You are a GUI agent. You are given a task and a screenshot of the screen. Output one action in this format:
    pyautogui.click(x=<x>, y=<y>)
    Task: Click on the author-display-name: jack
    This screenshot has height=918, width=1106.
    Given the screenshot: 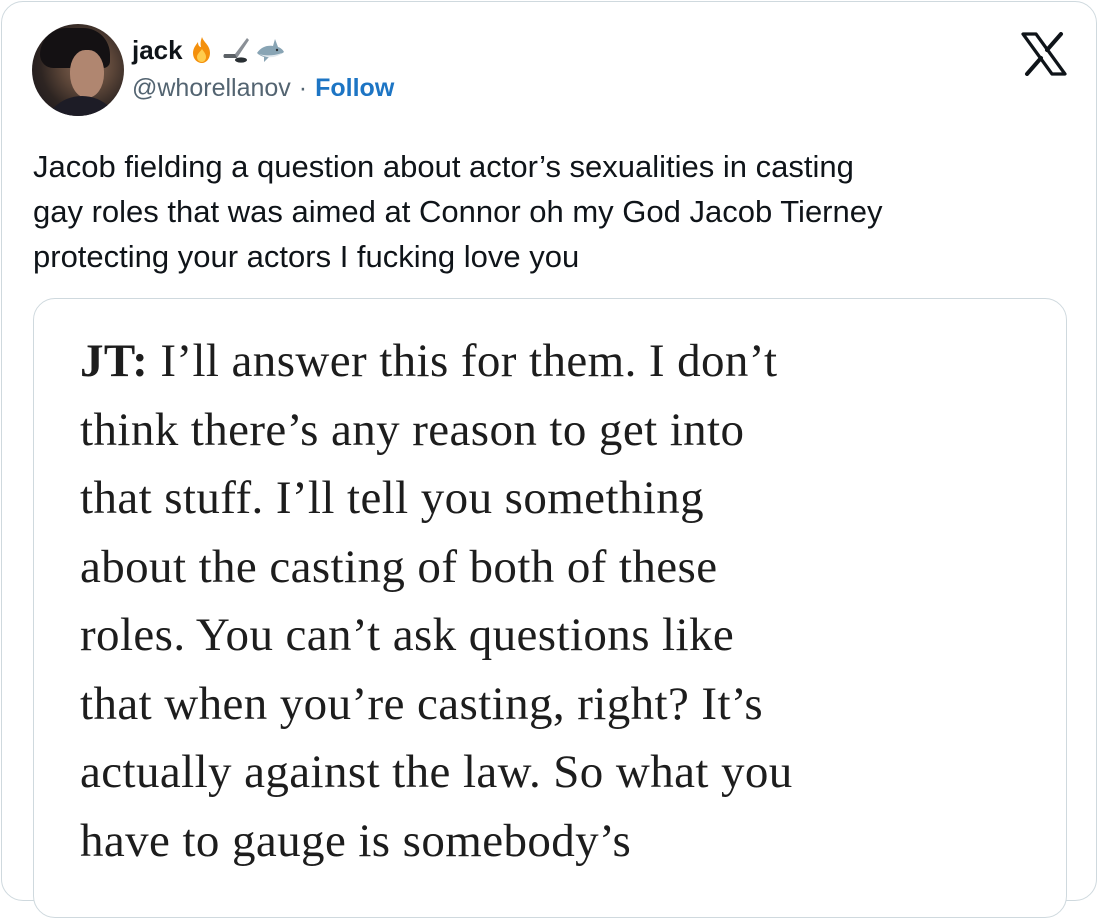 What is the action you would take?
    pyautogui.click(x=157, y=50)
    